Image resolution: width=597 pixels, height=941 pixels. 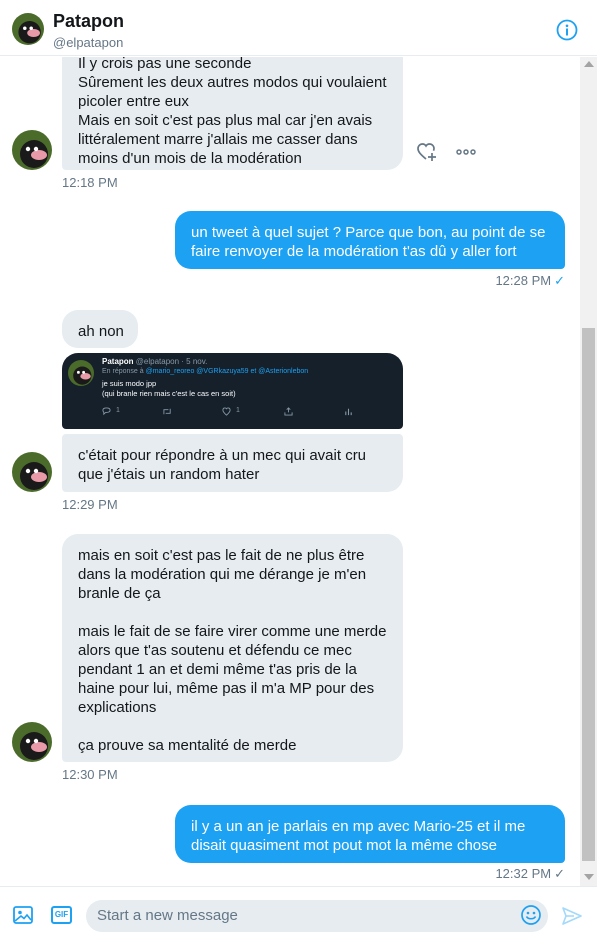 I want to click on scroll-up-arrow-icon, so click(x=589, y=64).